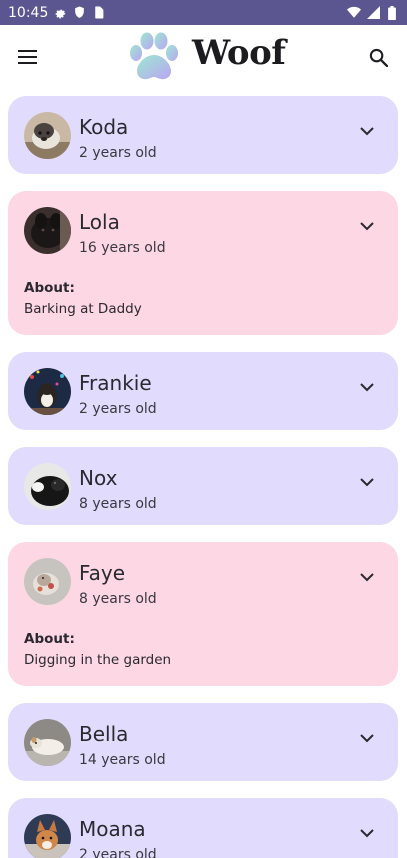  What do you see at coordinates (203, 135) in the screenshot?
I see `dog-card-koda: Koda 2 years old` at bounding box center [203, 135].